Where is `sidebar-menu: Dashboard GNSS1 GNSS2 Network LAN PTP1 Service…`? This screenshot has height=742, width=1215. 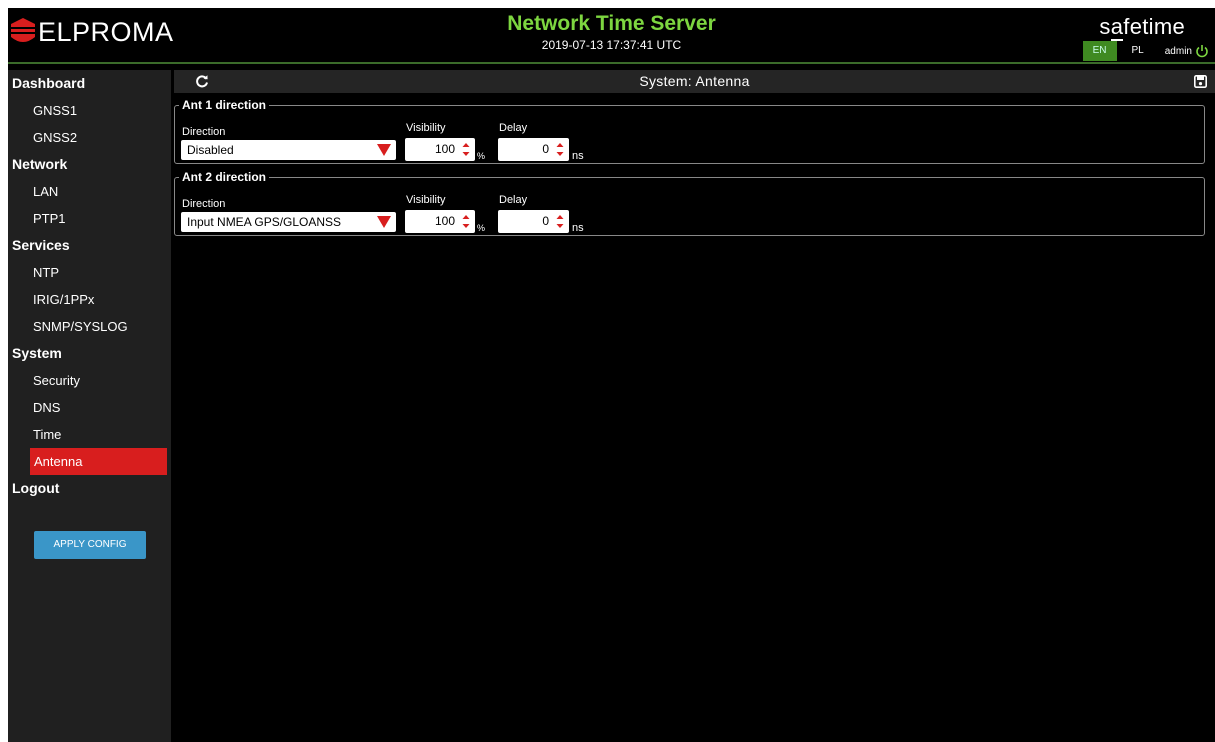
sidebar-menu: Dashboard GNSS1 GNSS2 Network LAN PTP1 Service… is located at coordinates (89, 286).